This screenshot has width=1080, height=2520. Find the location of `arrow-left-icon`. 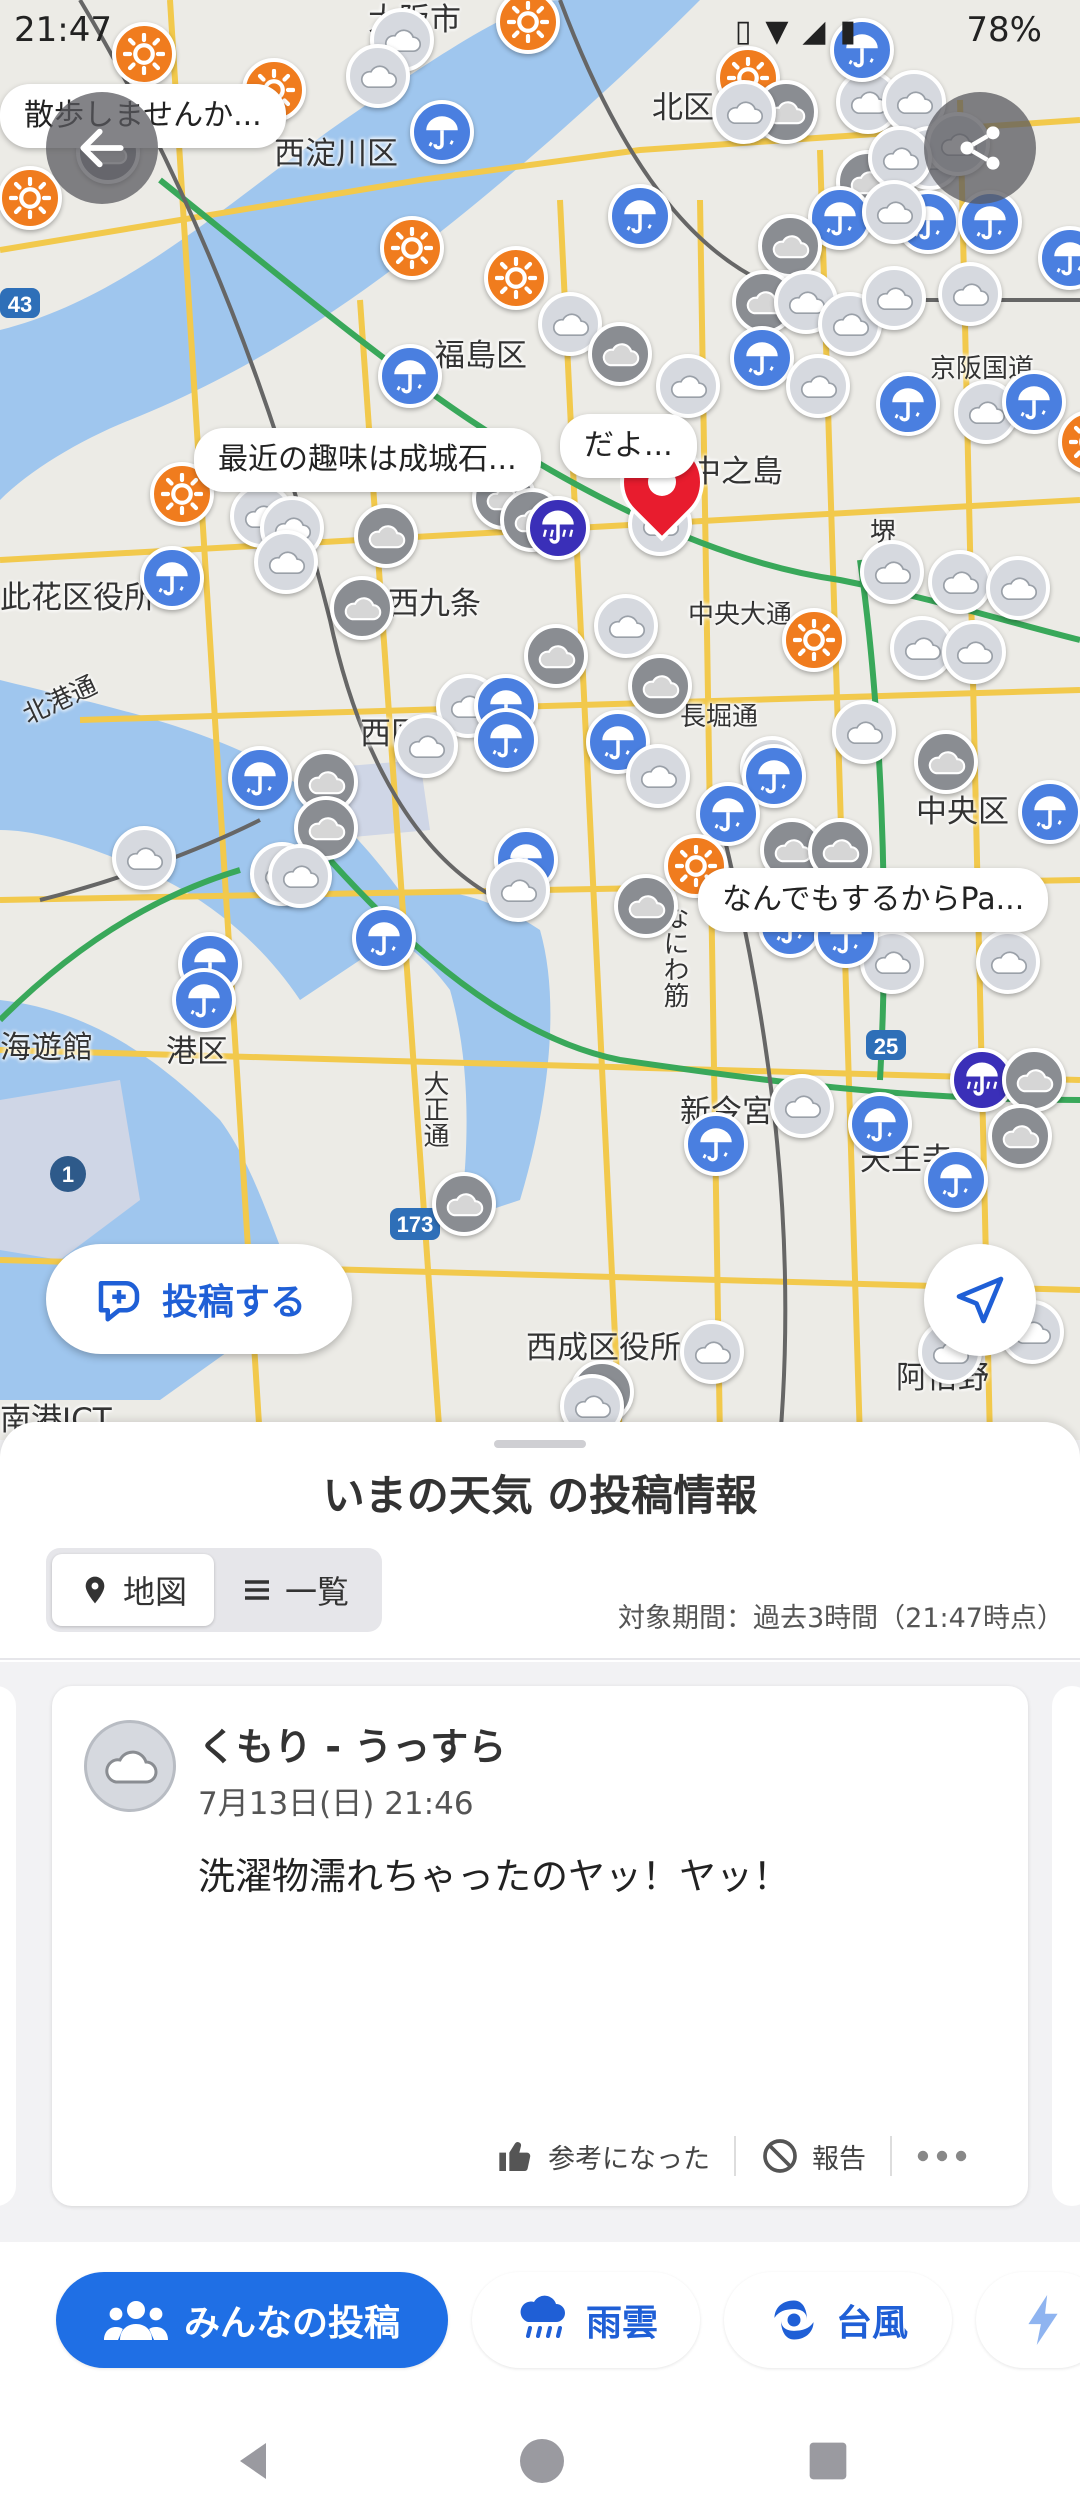

arrow-left-icon is located at coordinates (102, 148).